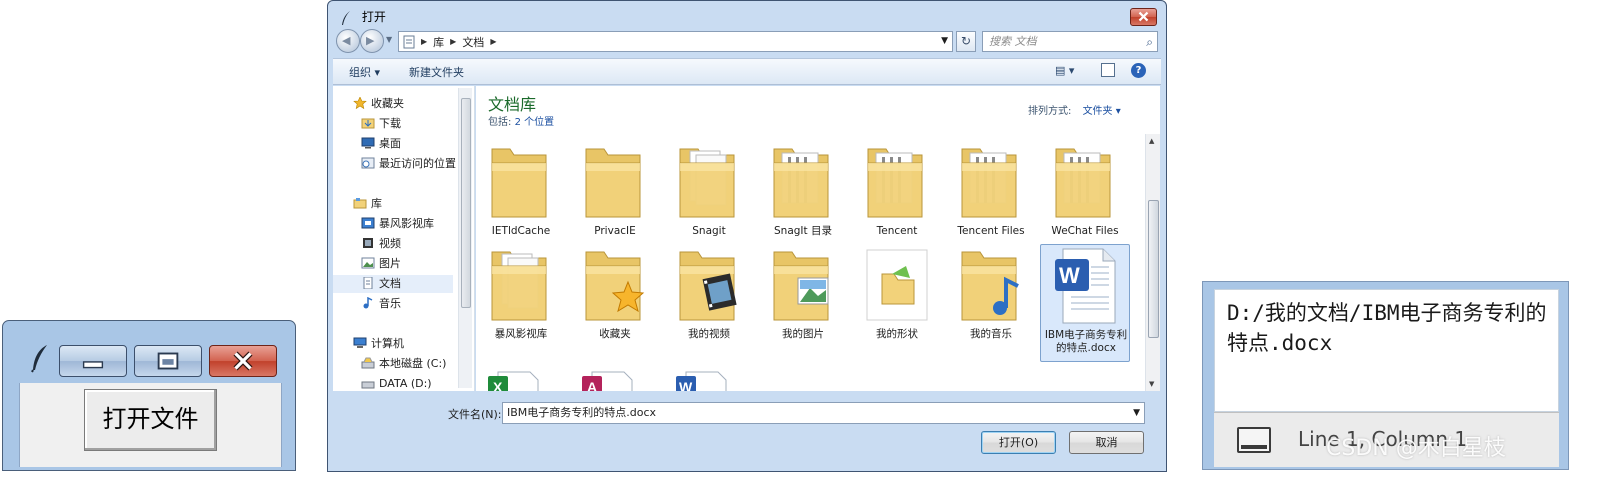 This screenshot has height=486, width=1613. I want to click on address-bar: ▶ 库 ▶ 文档 ▶ ▼, so click(675, 41).